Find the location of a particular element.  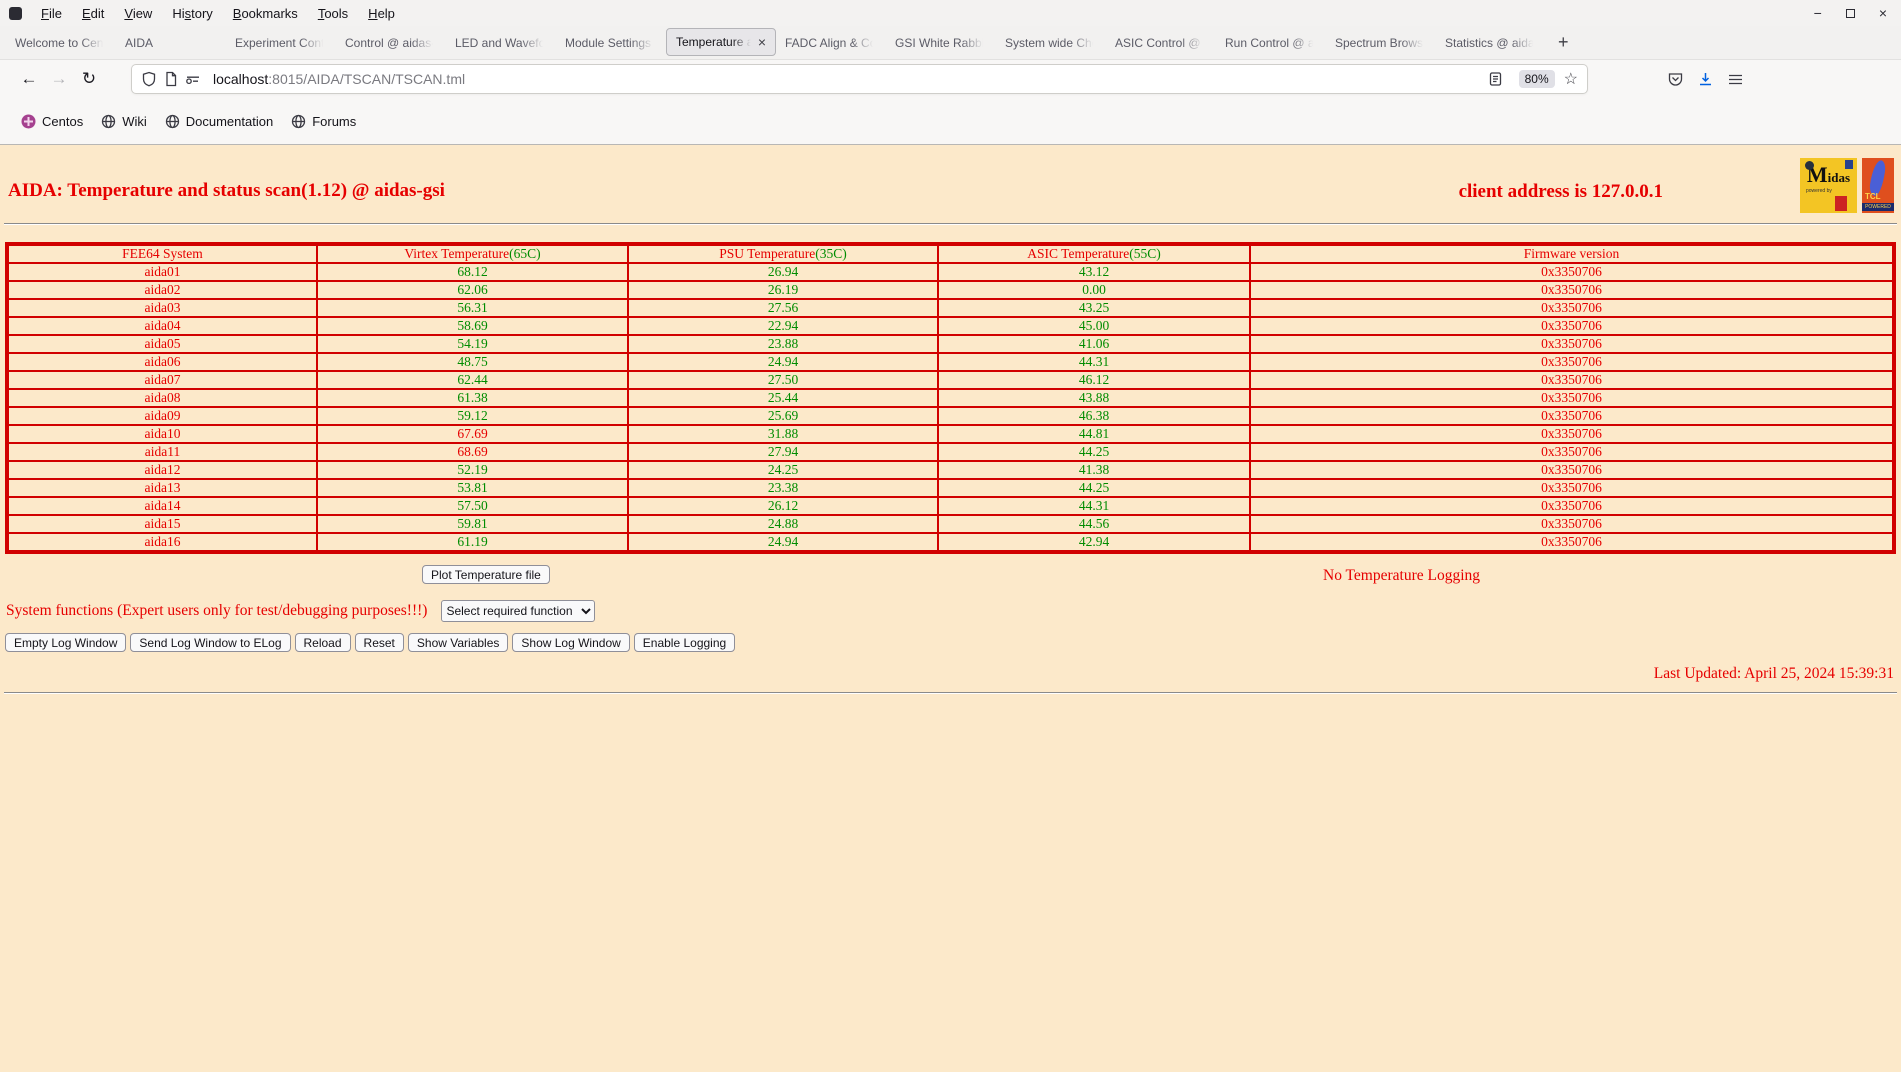

fee64-name-cell: aida04 is located at coordinates (162, 326).